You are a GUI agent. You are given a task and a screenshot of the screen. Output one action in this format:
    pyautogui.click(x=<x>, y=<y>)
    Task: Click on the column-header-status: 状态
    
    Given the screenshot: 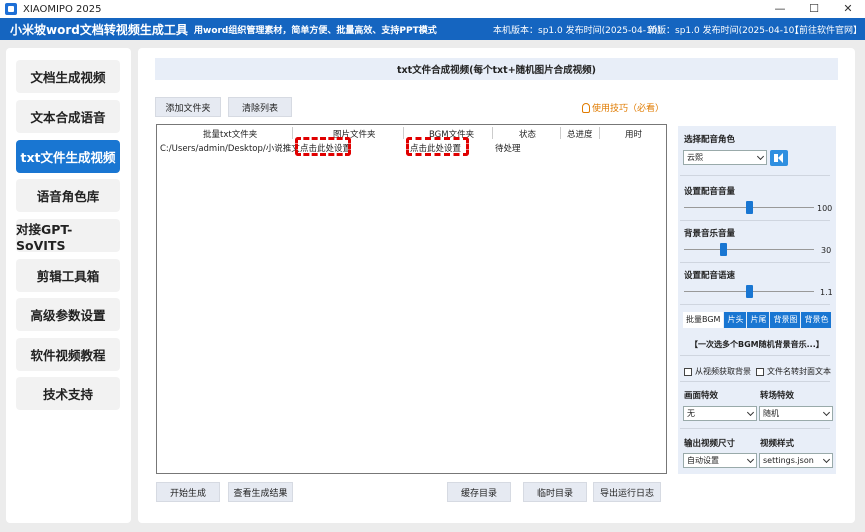 What is the action you would take?
    pyautogui.click(x=527, y=134)
    